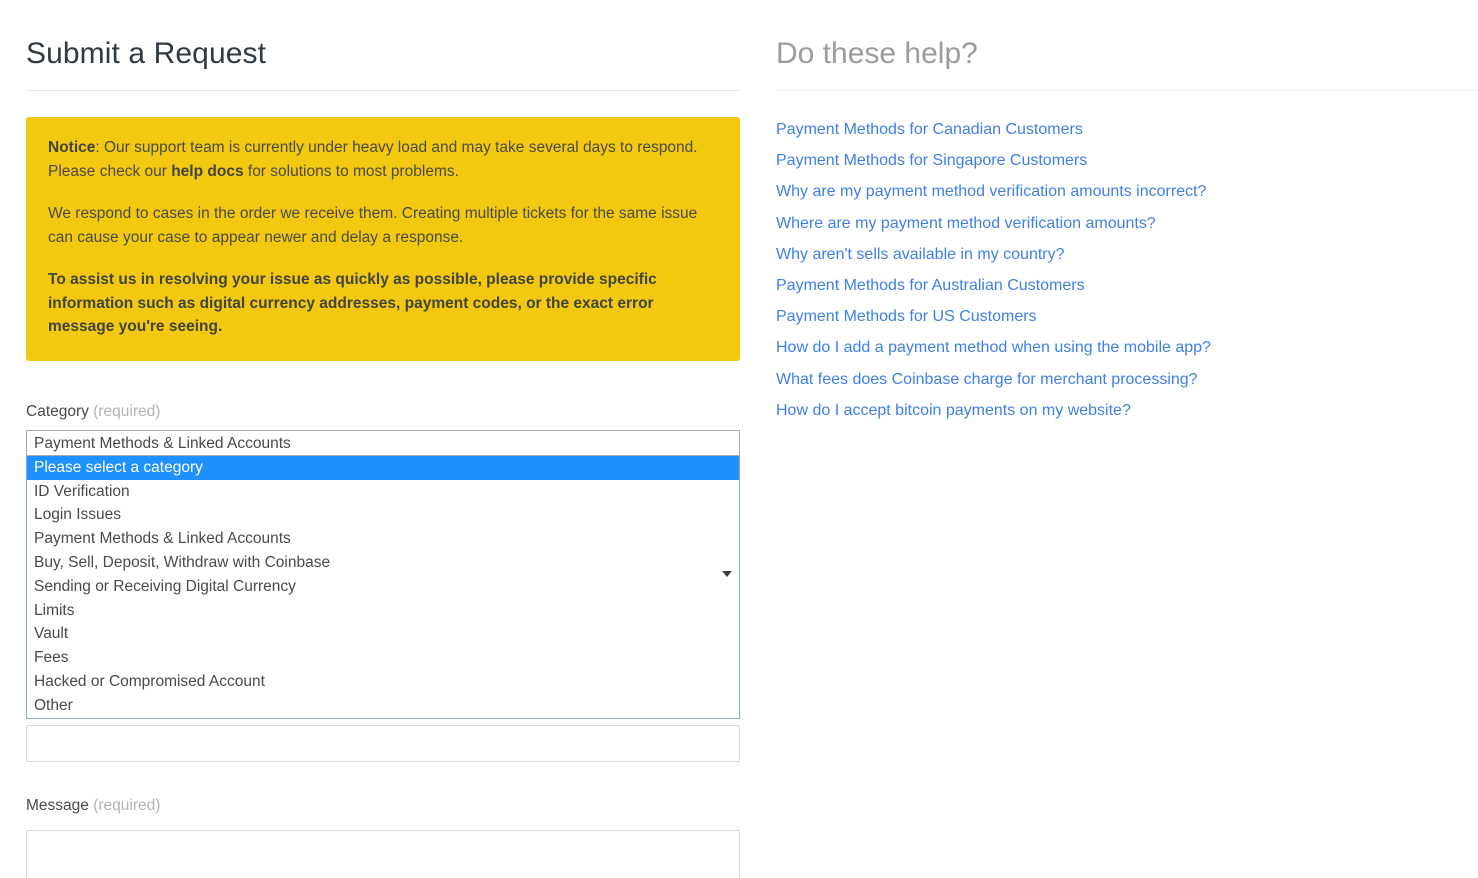  Describe the element at coordinates (127, 805) in the screenshot. I see `message-required-hint: (required)` at that location.